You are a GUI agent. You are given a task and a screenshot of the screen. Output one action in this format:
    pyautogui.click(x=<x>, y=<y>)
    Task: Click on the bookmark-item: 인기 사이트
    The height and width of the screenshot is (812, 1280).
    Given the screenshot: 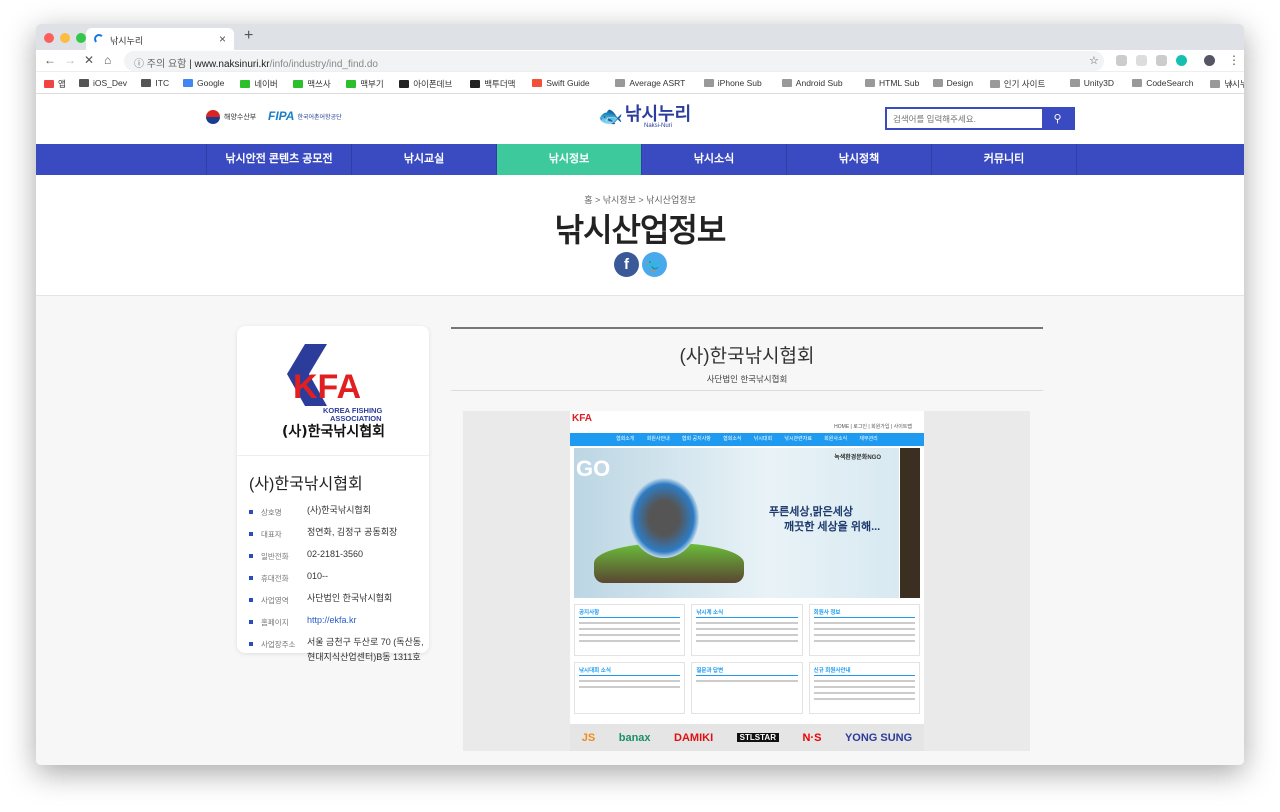 What is the action you would take?
    pyautogui.click(x=1017, y=84)
    